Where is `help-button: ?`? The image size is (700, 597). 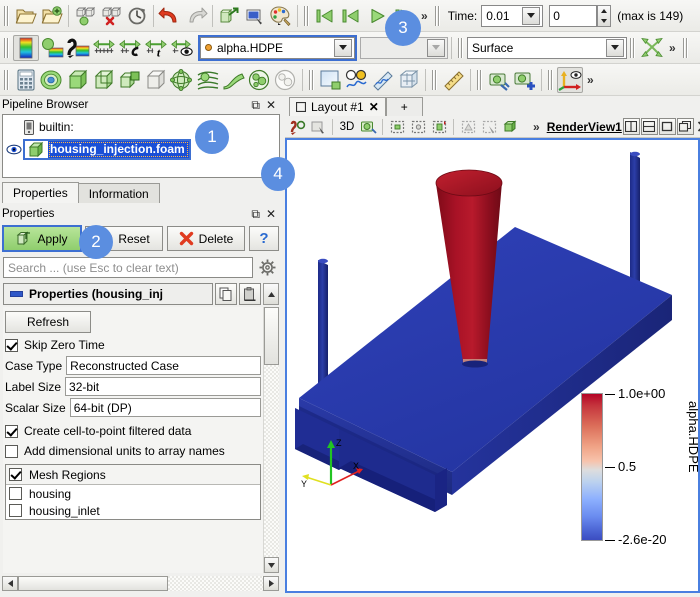 help-button: ? is located at coordinates (264, 238).